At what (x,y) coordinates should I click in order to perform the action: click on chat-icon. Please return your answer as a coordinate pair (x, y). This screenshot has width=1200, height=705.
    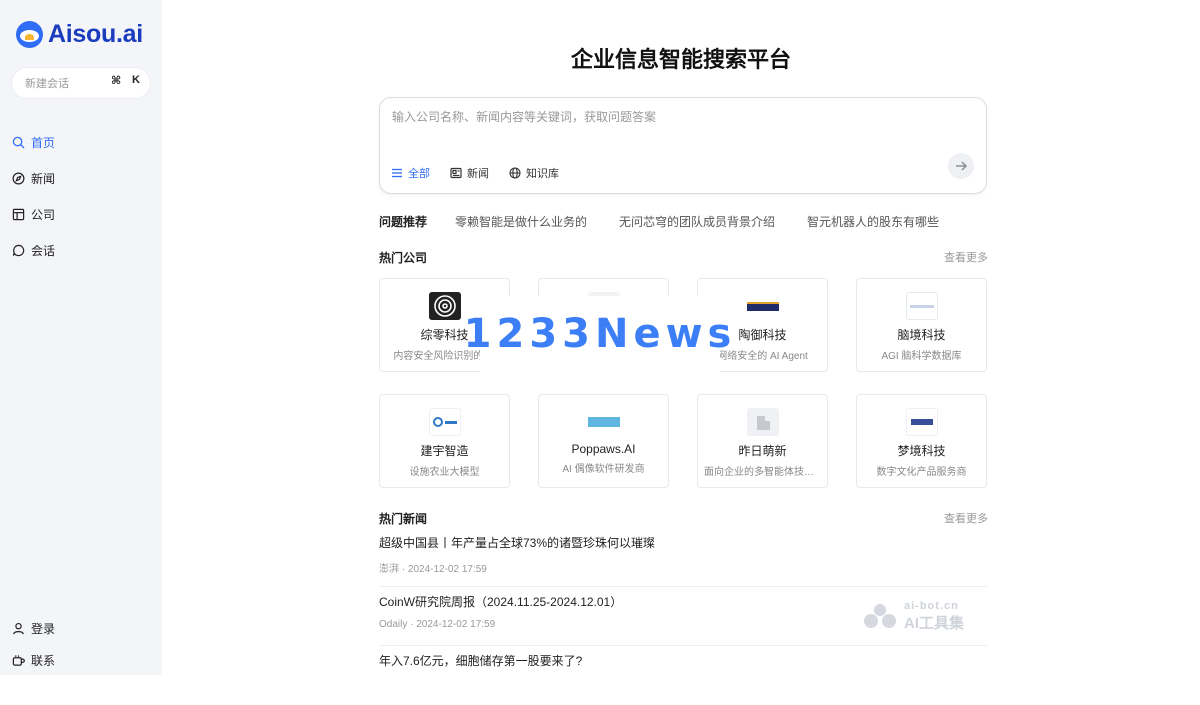
    Looking at the image, I should click on (18, 250).